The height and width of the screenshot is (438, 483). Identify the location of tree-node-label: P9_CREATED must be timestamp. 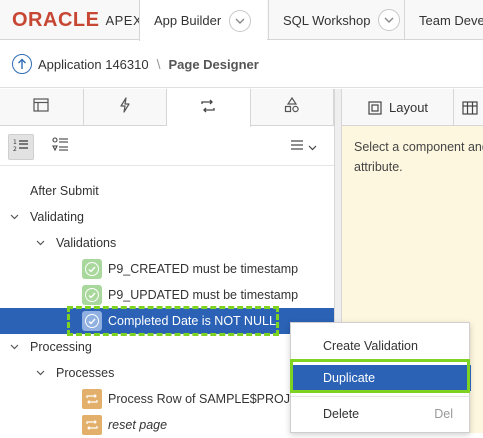
(203, 269).